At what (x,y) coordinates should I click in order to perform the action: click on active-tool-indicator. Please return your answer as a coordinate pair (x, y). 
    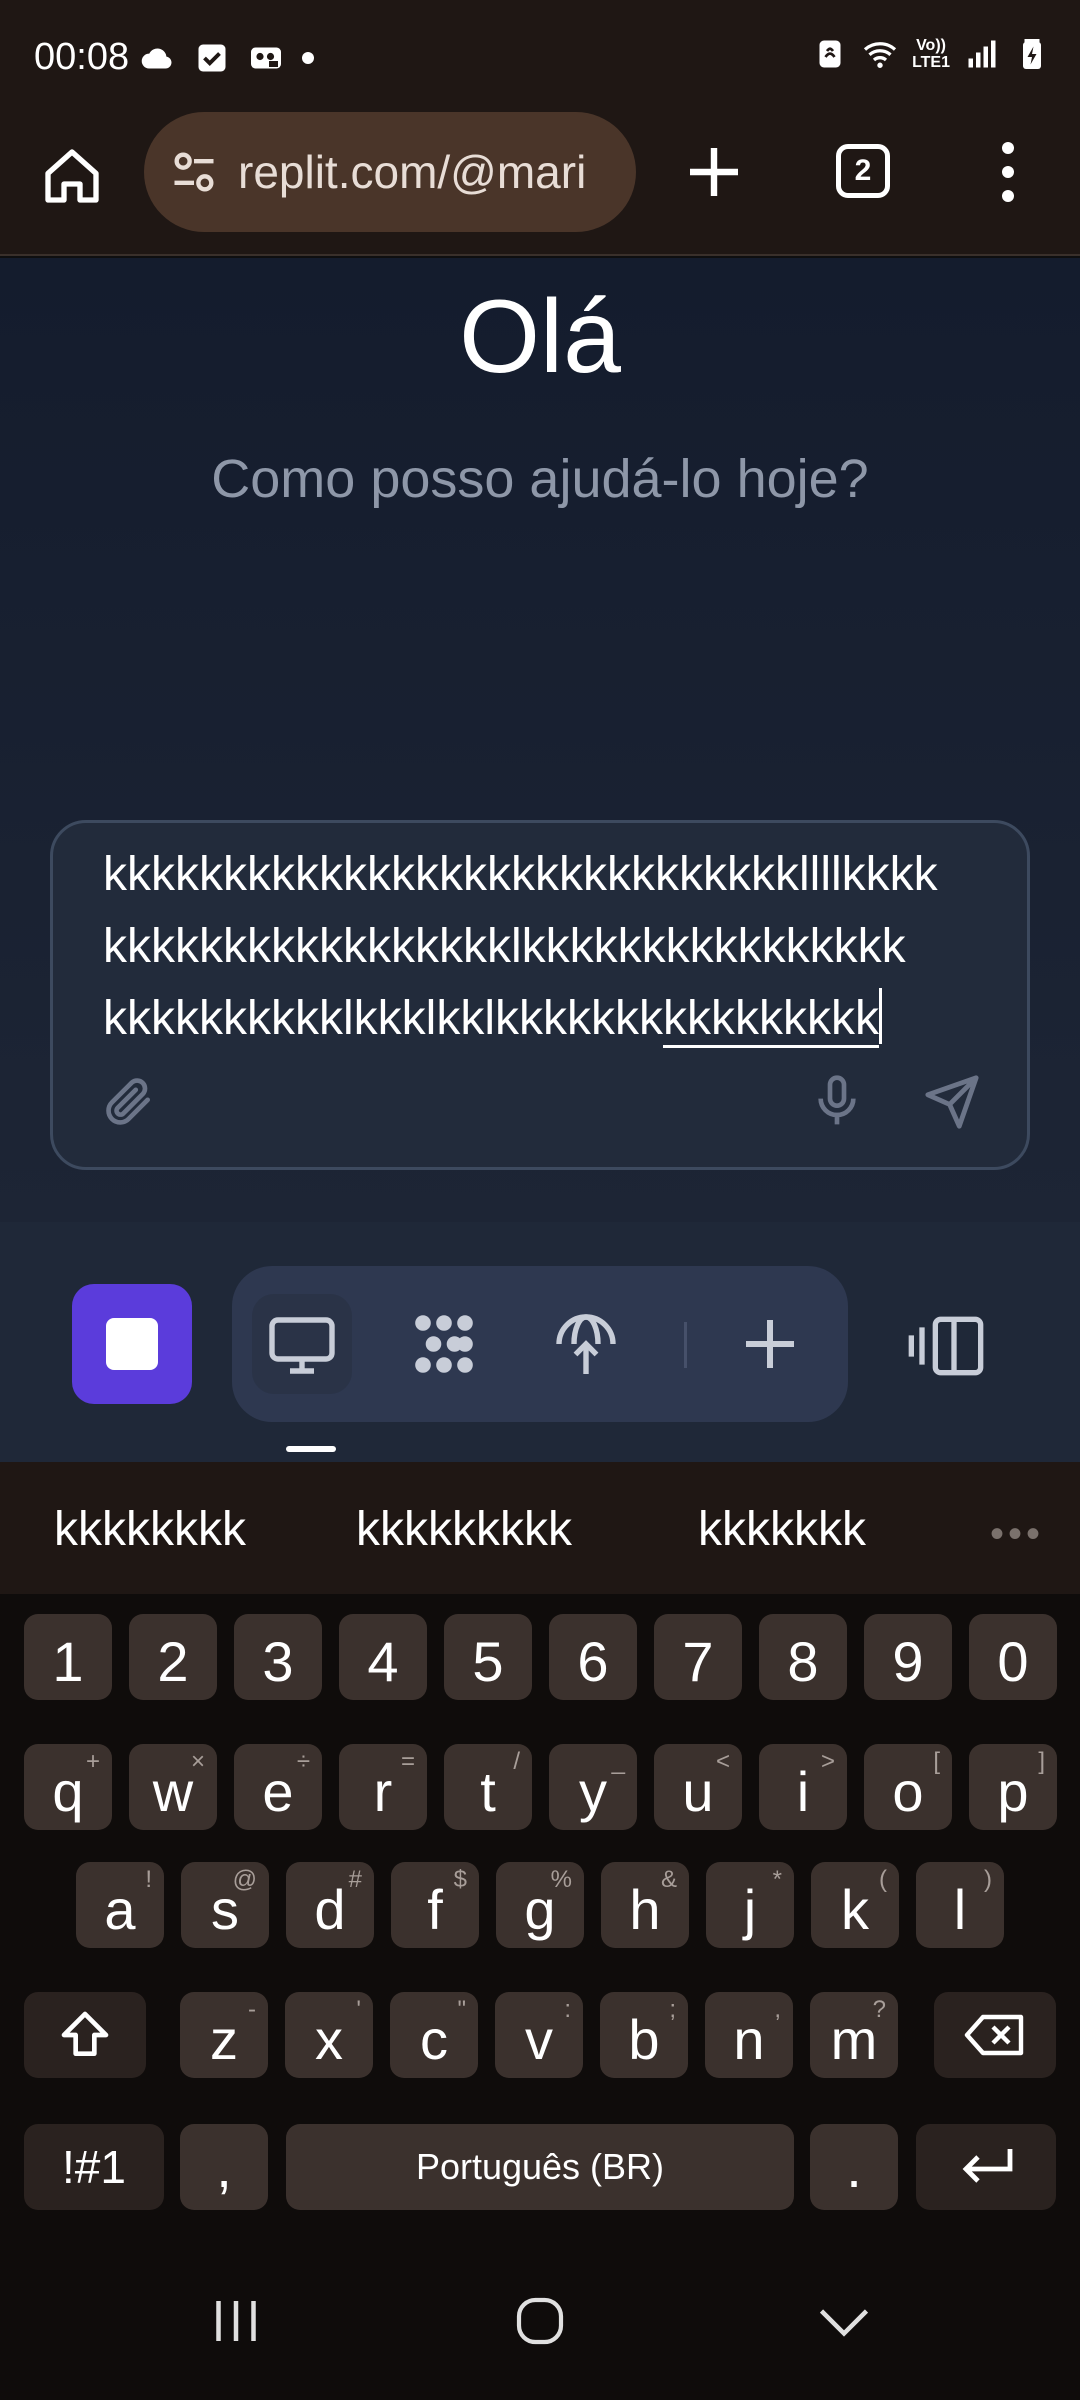
    Looking at the image, I should click on (311, 1449).